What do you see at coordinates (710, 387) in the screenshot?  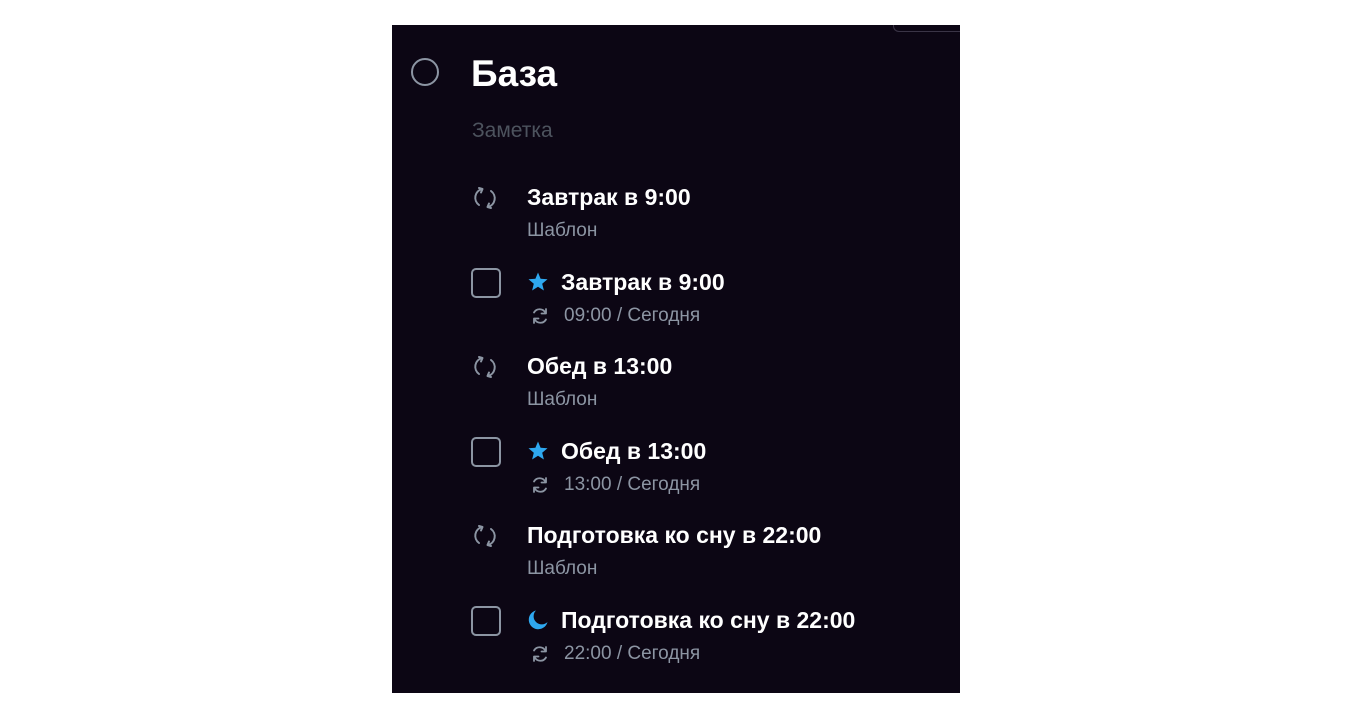 I see `task-row: Обед в 13:00 Шаблон` at bounding box center [710, 387].